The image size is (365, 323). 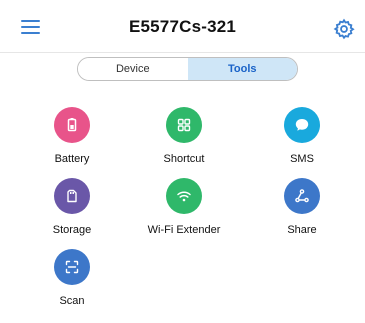 What do you see at coordinates (184, 159) in the screenshot?
I see `tool-label-shortcut: Shortcut` at bounding box center [184, 159].